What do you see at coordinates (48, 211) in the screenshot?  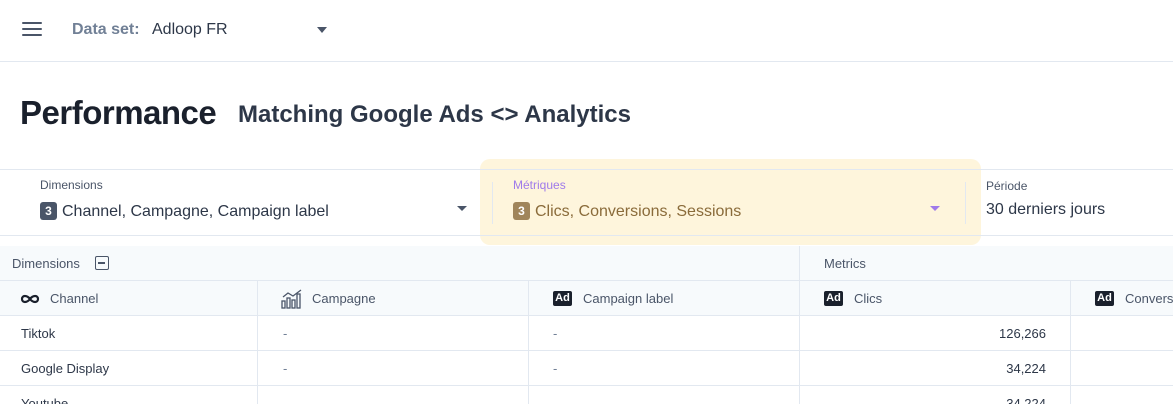 I see `dimensions-count-badge: 3` at bounding box center [48, 211].